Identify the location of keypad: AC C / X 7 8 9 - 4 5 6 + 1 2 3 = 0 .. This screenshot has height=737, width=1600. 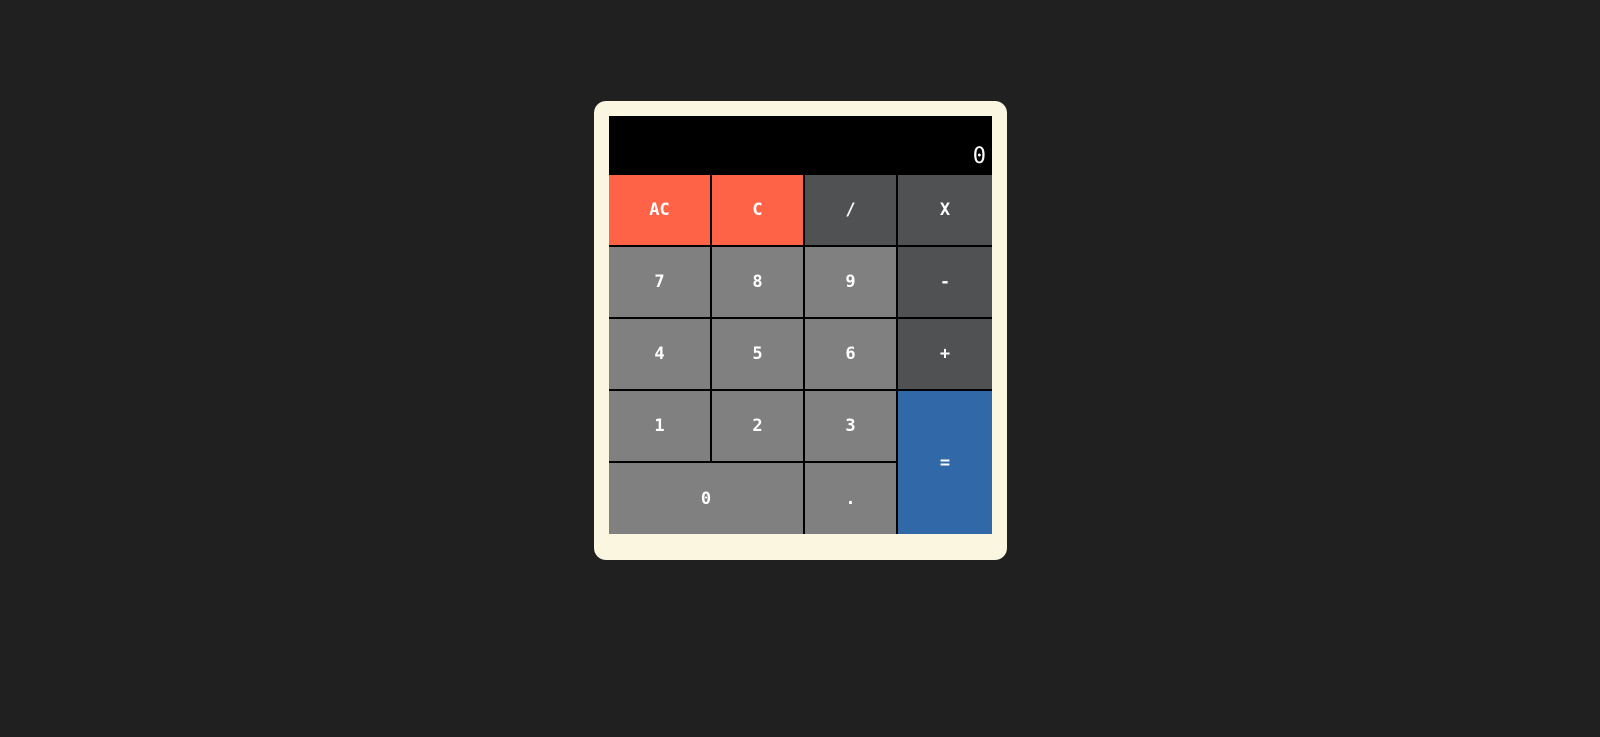
(800, 354).